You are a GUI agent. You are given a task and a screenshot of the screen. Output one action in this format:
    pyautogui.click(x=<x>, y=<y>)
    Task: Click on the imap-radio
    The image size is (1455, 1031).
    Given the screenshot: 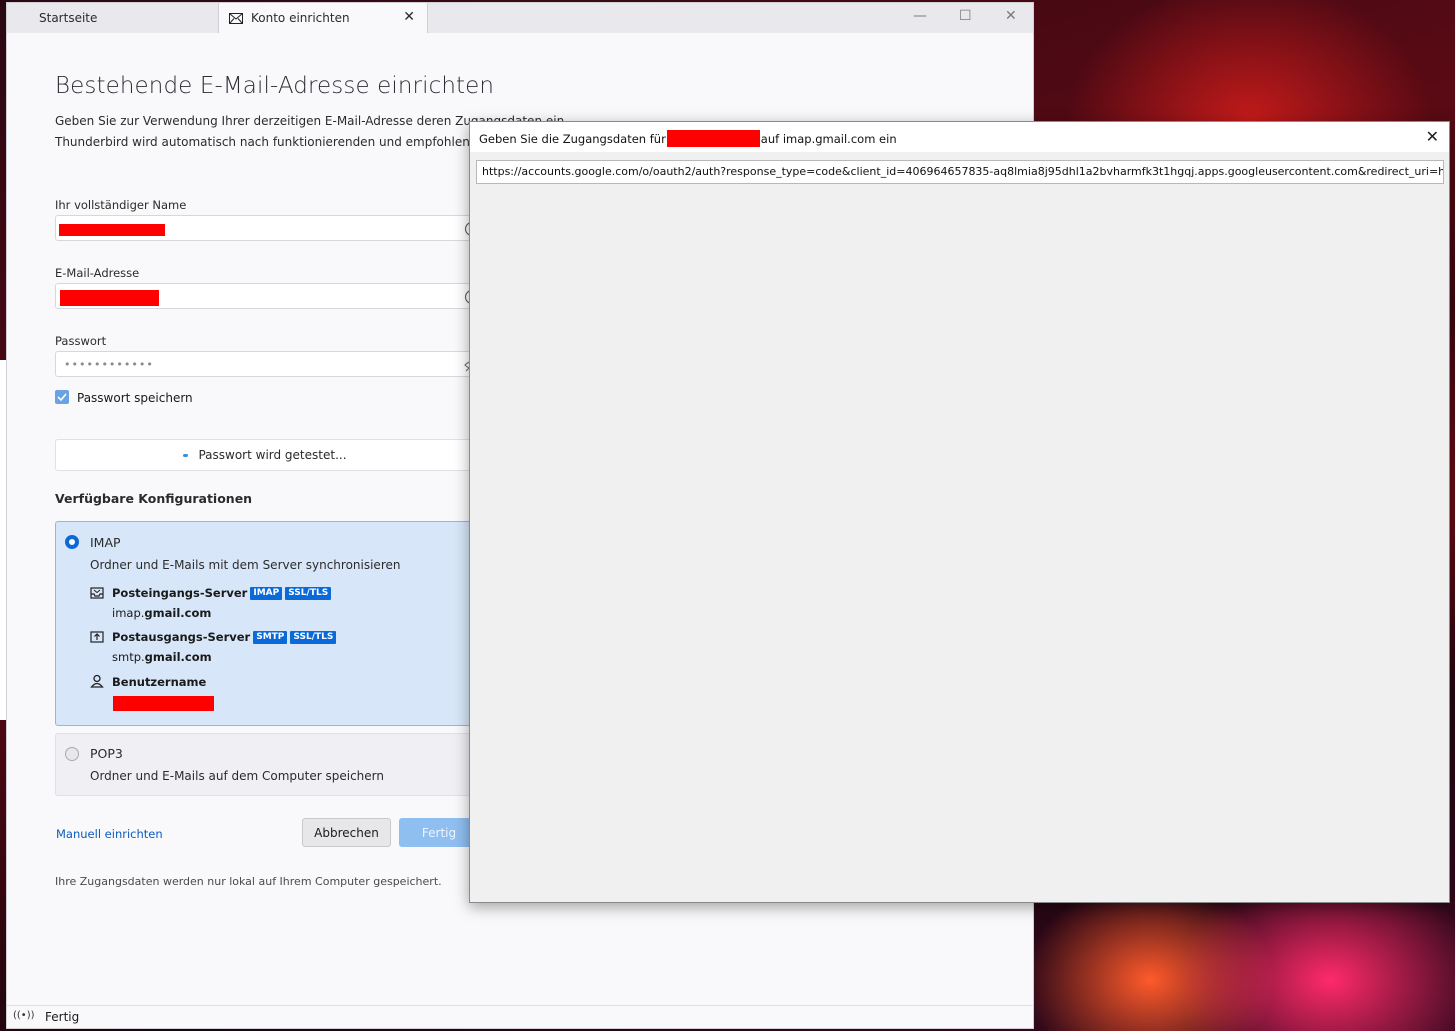 What is the action you would take?
    pyautogui.click(x=72, y=542)
    